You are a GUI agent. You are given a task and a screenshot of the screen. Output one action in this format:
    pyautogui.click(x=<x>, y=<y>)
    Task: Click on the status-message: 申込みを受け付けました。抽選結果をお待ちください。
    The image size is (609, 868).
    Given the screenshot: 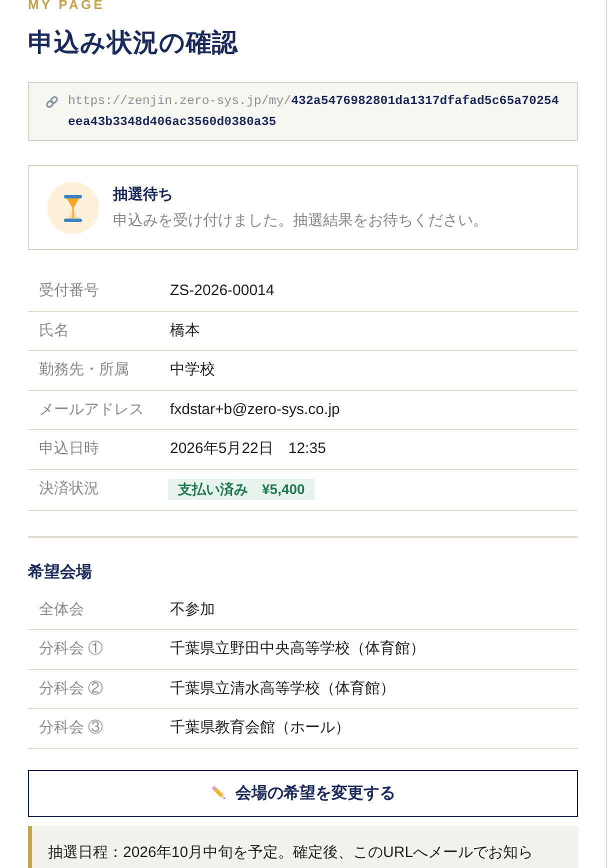 What is the action you would take?
    pyautogui.click(x=300, y=221)
    